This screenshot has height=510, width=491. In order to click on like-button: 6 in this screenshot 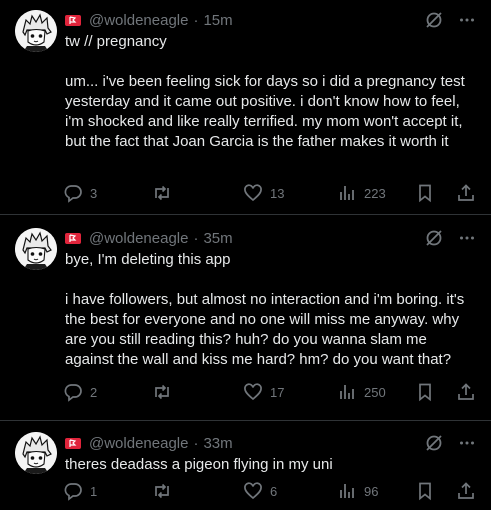, I will do `click(260, 491)`.